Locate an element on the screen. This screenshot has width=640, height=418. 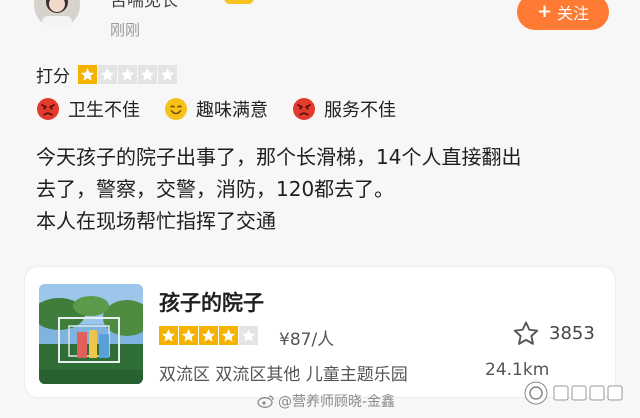
tag-label: 趣味满意 is located at coordinates (232, 110).